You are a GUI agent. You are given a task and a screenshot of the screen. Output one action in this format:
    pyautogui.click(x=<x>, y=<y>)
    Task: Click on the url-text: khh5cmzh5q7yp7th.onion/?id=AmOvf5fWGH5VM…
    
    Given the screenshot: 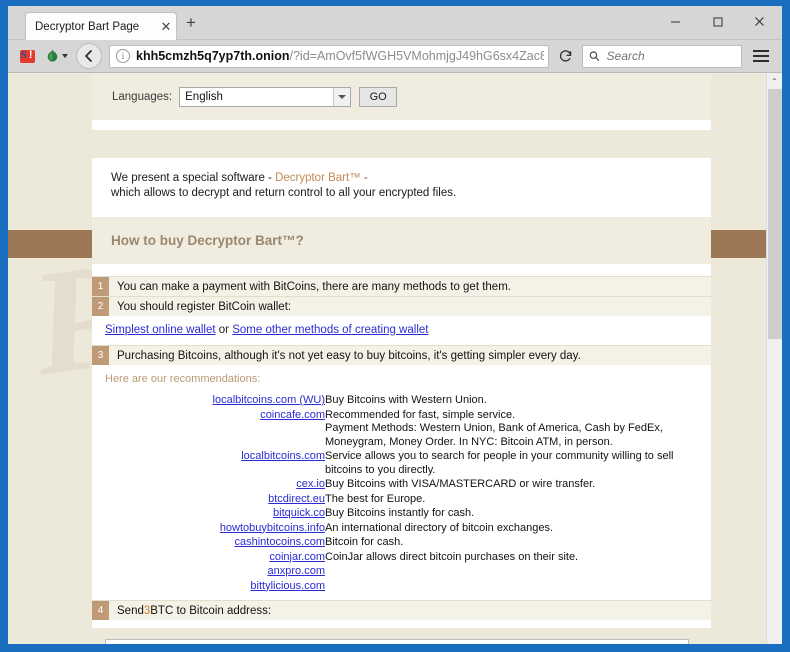 What is the action you would take?
    pyautogui.click(x=340, y=56)
    